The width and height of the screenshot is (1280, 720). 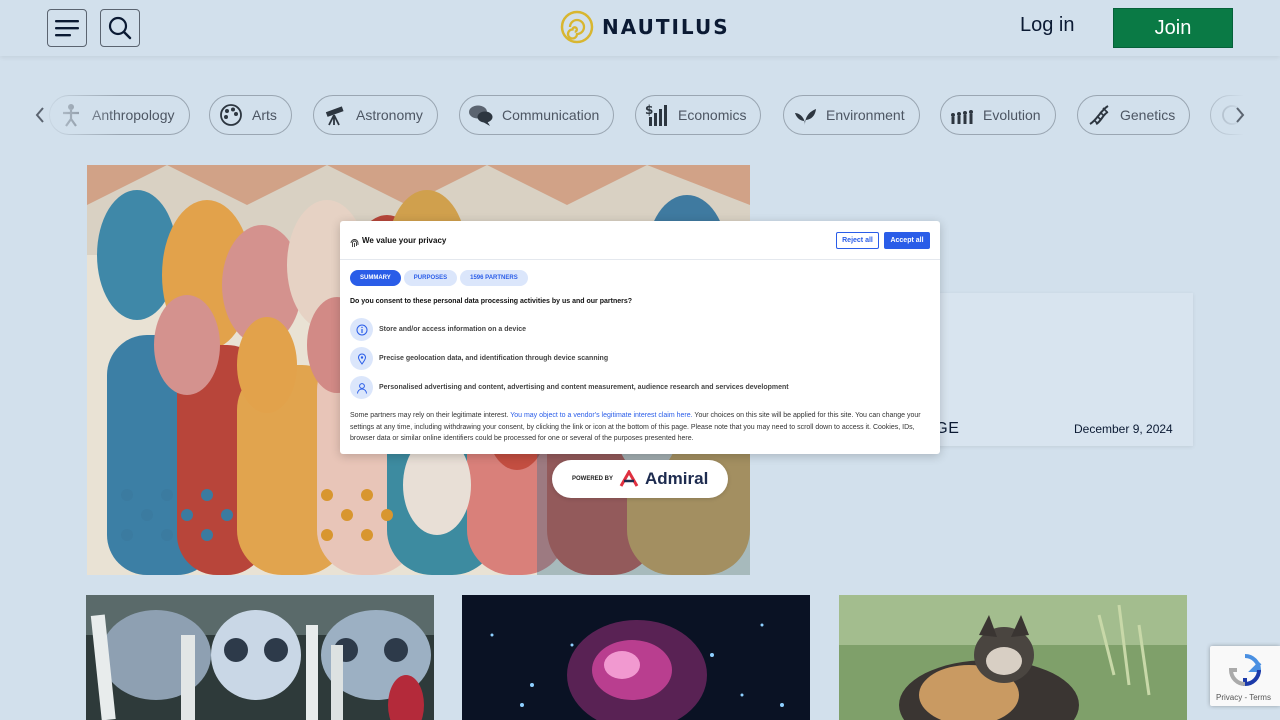 What do you see at coordinates (481, 115) in the screenshot?
I see `speech-bubbles-icon` at bounding box center [481, 115].